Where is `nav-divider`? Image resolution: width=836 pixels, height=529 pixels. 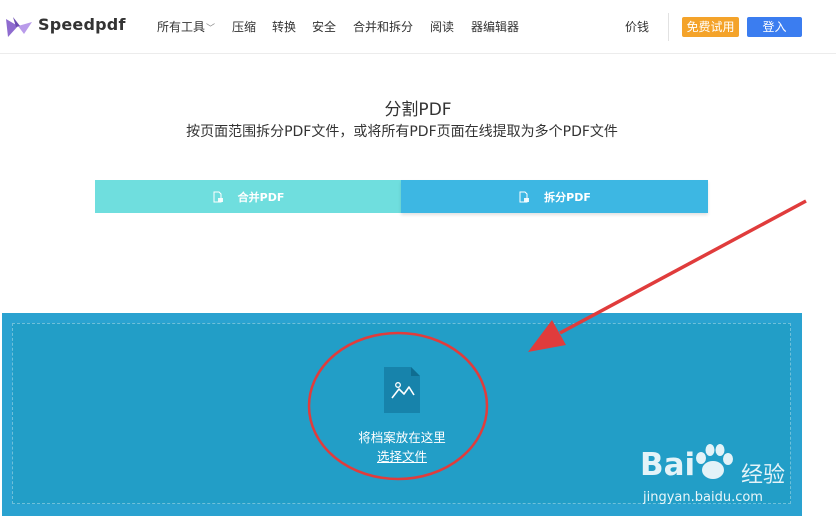
nav-divider is located at coordinates (668, 27).